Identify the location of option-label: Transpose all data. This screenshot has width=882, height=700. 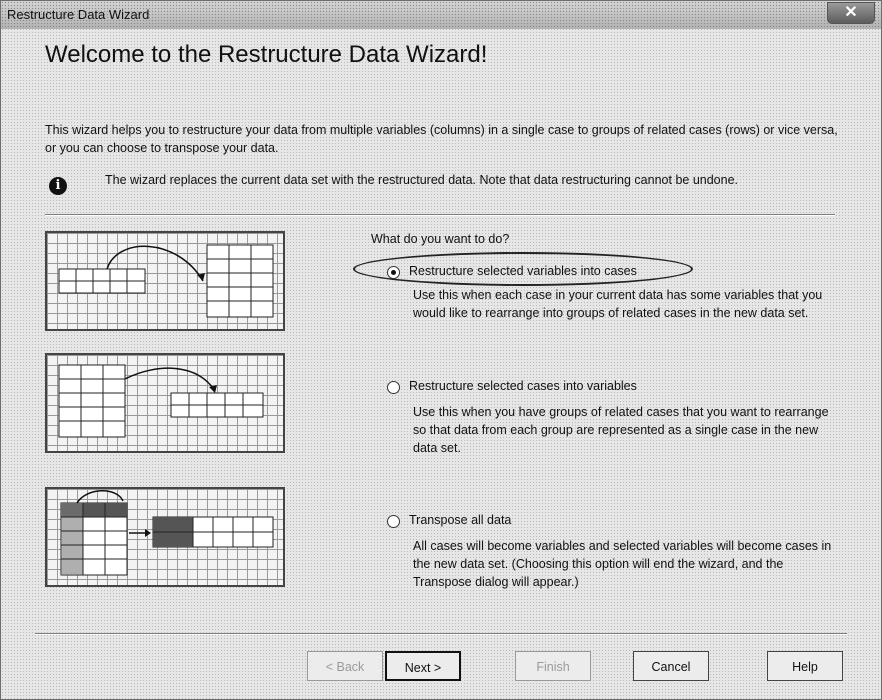
(460, 520).